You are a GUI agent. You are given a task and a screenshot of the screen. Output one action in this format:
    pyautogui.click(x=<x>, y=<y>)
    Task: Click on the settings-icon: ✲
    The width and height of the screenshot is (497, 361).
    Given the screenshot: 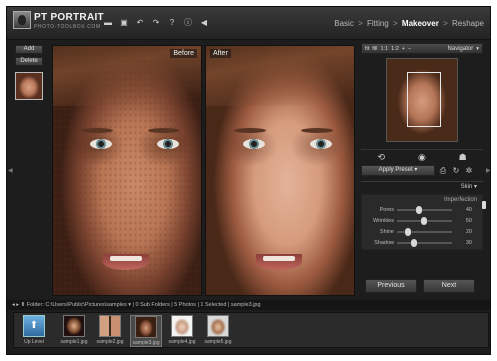 What is the action you would take?
    pyautogui.click(x=469, y=171)
    